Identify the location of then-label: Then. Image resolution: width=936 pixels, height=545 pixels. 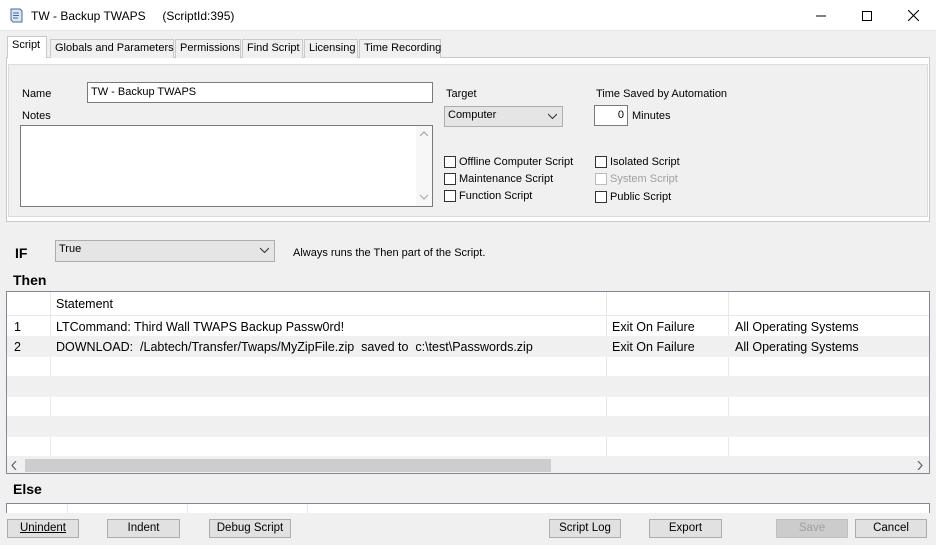
(30, 280).